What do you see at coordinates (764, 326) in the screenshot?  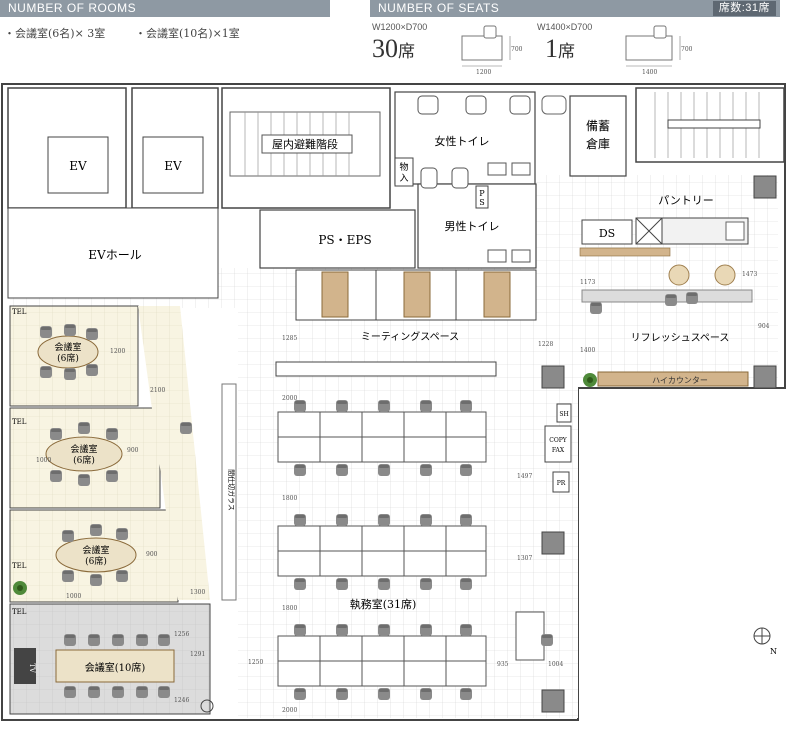 I see `svg-text: 904` at bounding box center [764, 326].